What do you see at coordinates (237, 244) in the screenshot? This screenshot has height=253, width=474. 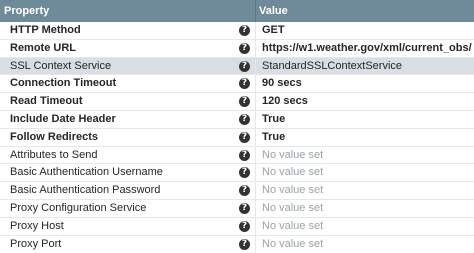 I see `table-row: Proxy Port ? No value set` at bounding box center [237, 244].